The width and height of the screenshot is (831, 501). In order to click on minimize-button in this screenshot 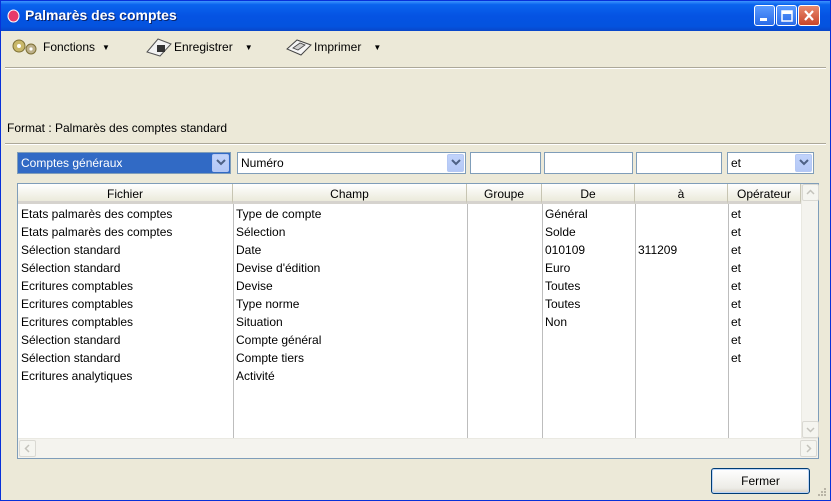, I will do `click(764, 15)`.